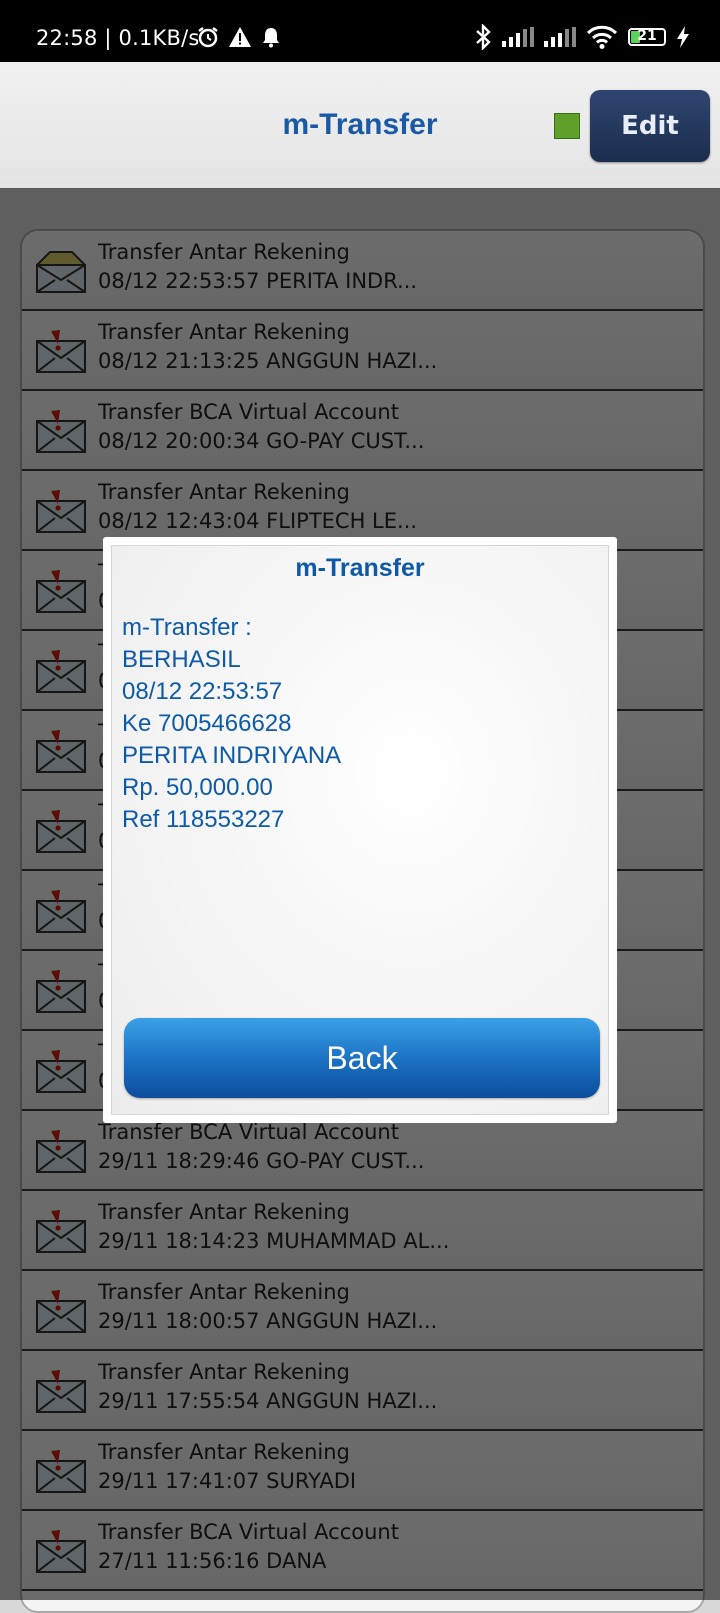  Describe the element at coordinates (181, 659) in the screenshot. I see `dialog-line: BERHASIL` at that location.